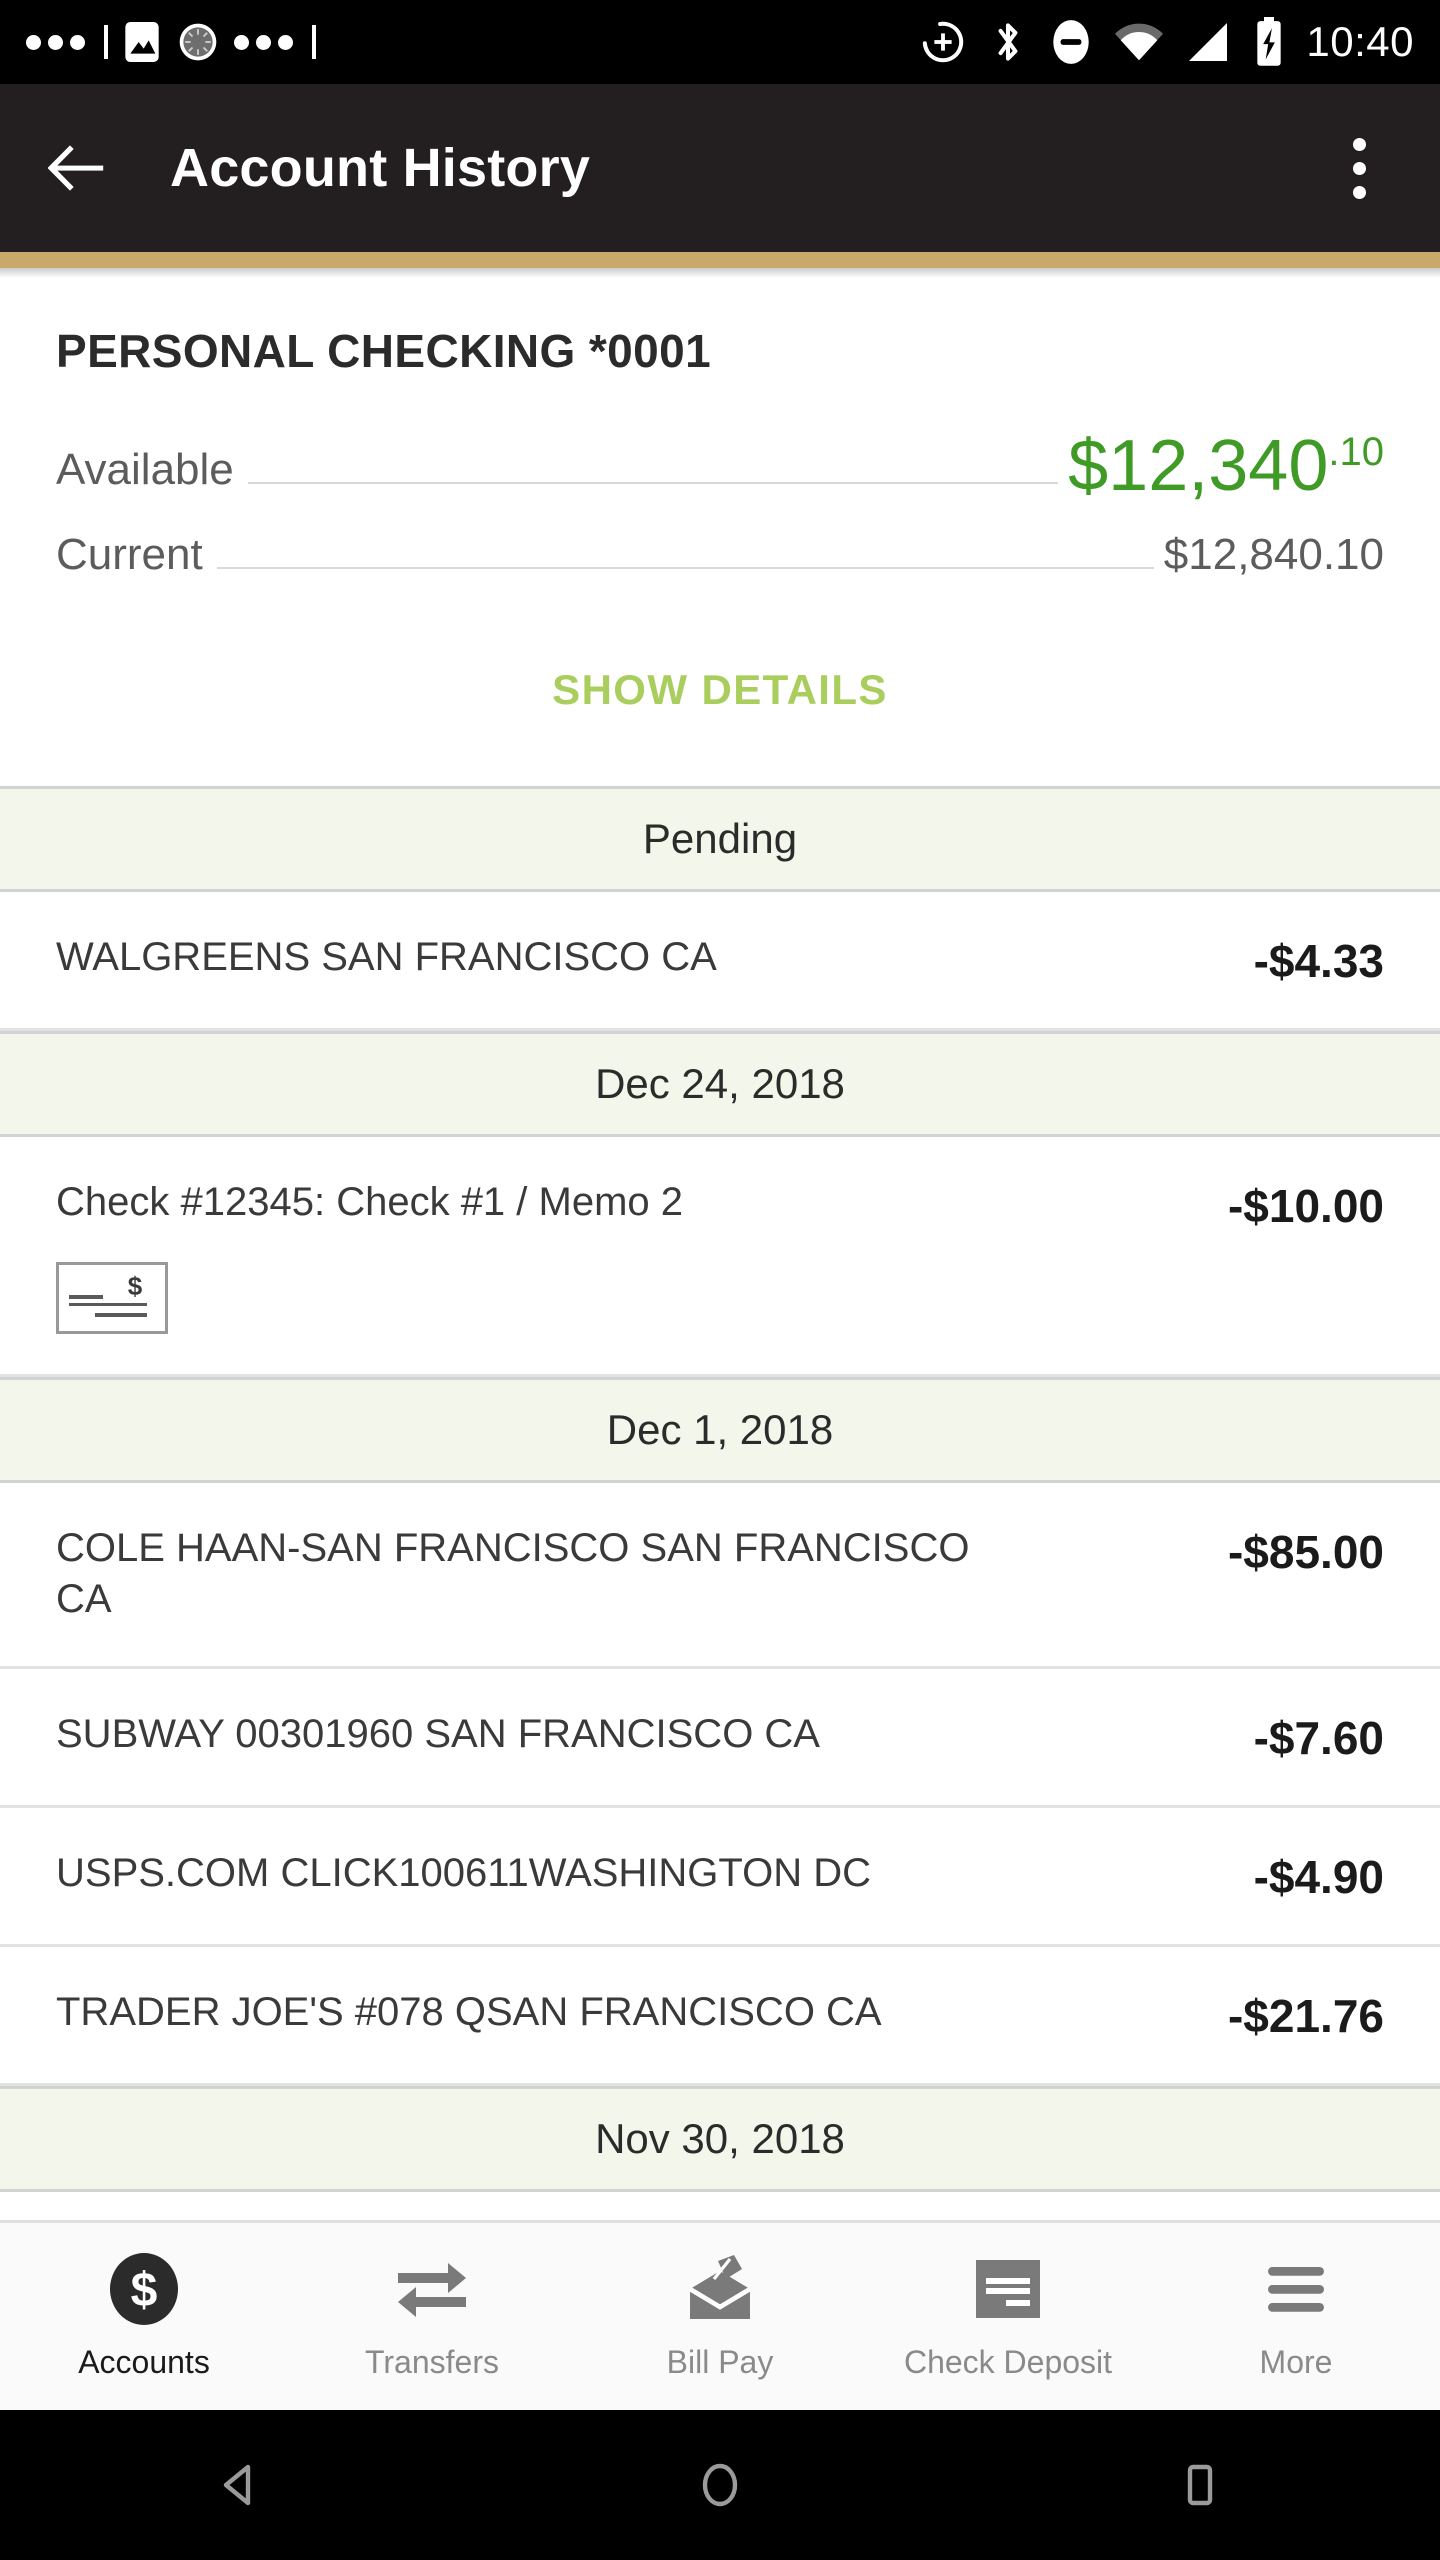  I want to click on current-label: Current, so click(129, 554).